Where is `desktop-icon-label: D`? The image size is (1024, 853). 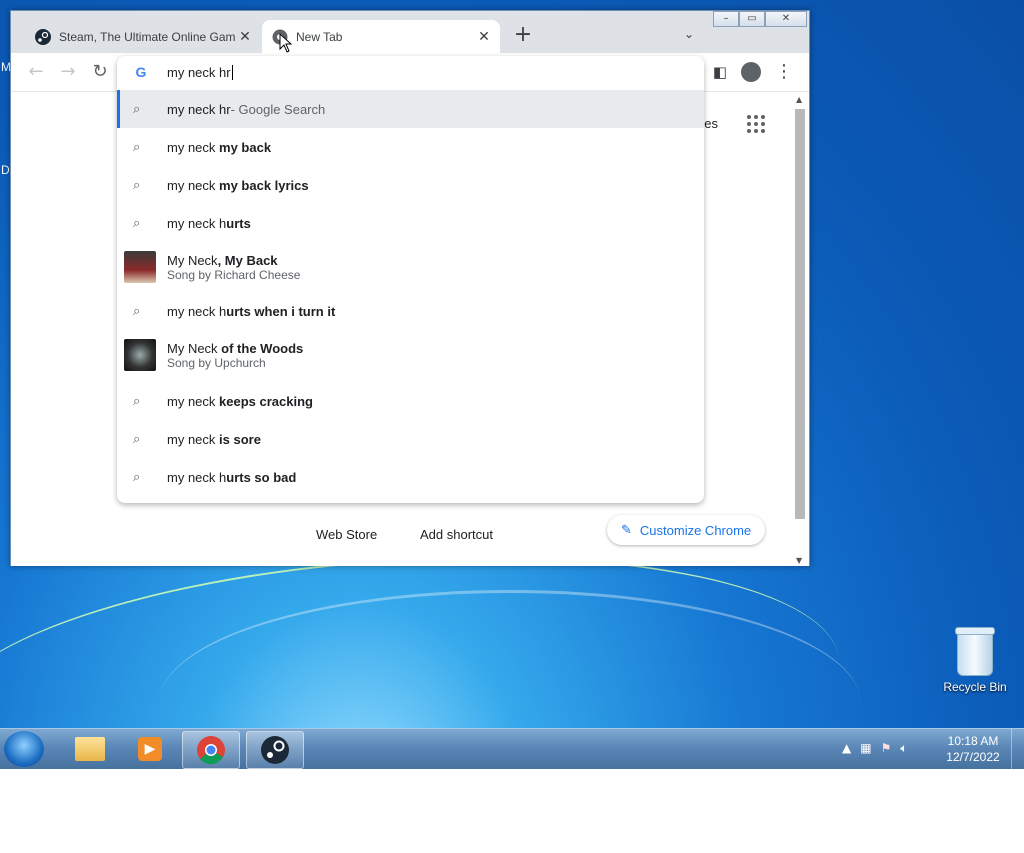 desktop-icon-label: D is located at coordinates (5, 170).